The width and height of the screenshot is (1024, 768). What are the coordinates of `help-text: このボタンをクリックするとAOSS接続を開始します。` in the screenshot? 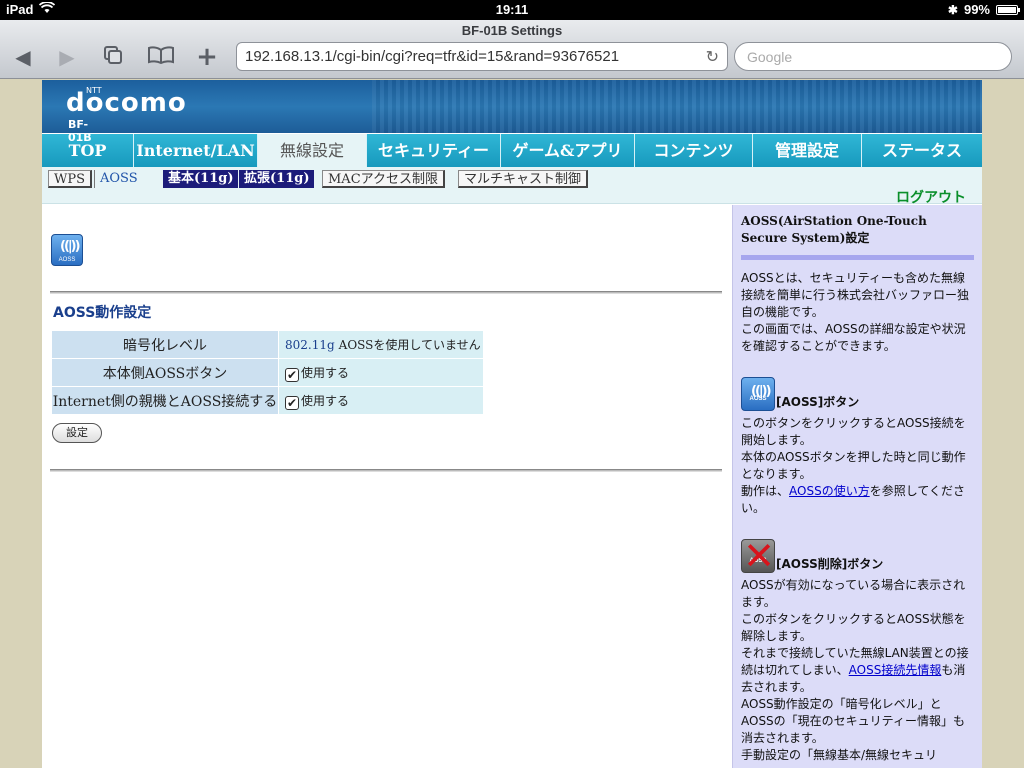 It's located at (853, 431).